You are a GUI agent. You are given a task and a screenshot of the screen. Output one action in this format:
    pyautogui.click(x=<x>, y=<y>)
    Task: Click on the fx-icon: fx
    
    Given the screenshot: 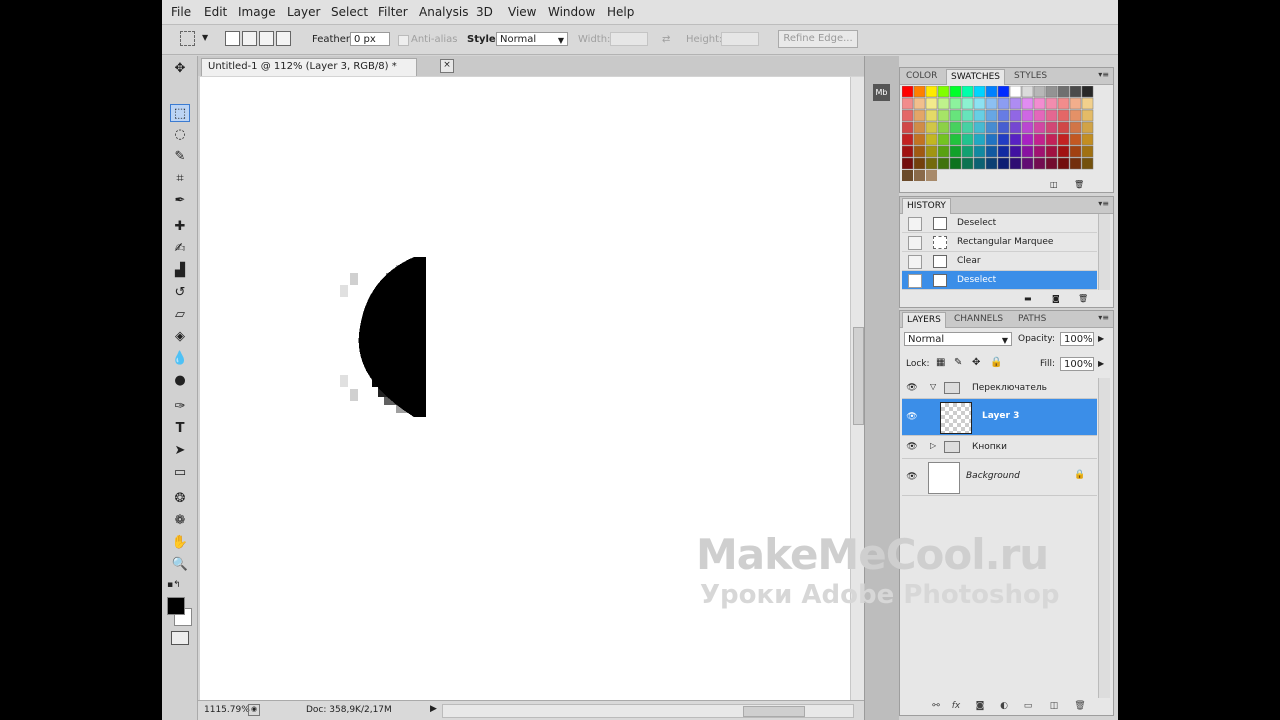 What is the action you would take?
    pyautogui.click(x=956, y=706)
    